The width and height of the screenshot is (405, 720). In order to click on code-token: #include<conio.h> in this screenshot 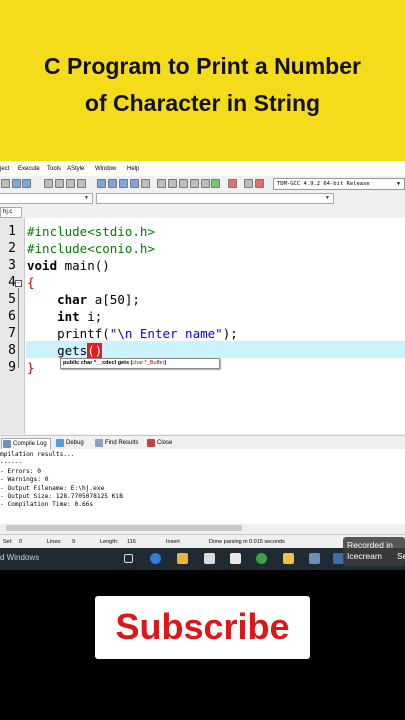, I will do `click(91, 248)`.